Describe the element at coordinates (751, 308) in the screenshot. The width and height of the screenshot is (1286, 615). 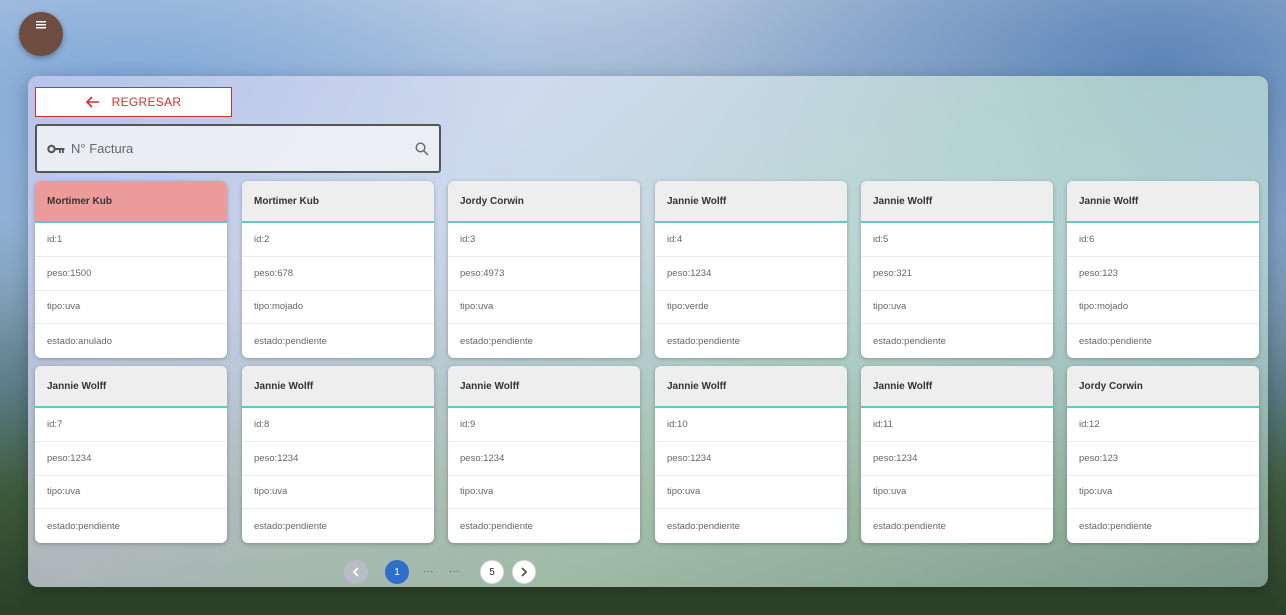
I see `card-field-tipo: tipo:verde` at that location.